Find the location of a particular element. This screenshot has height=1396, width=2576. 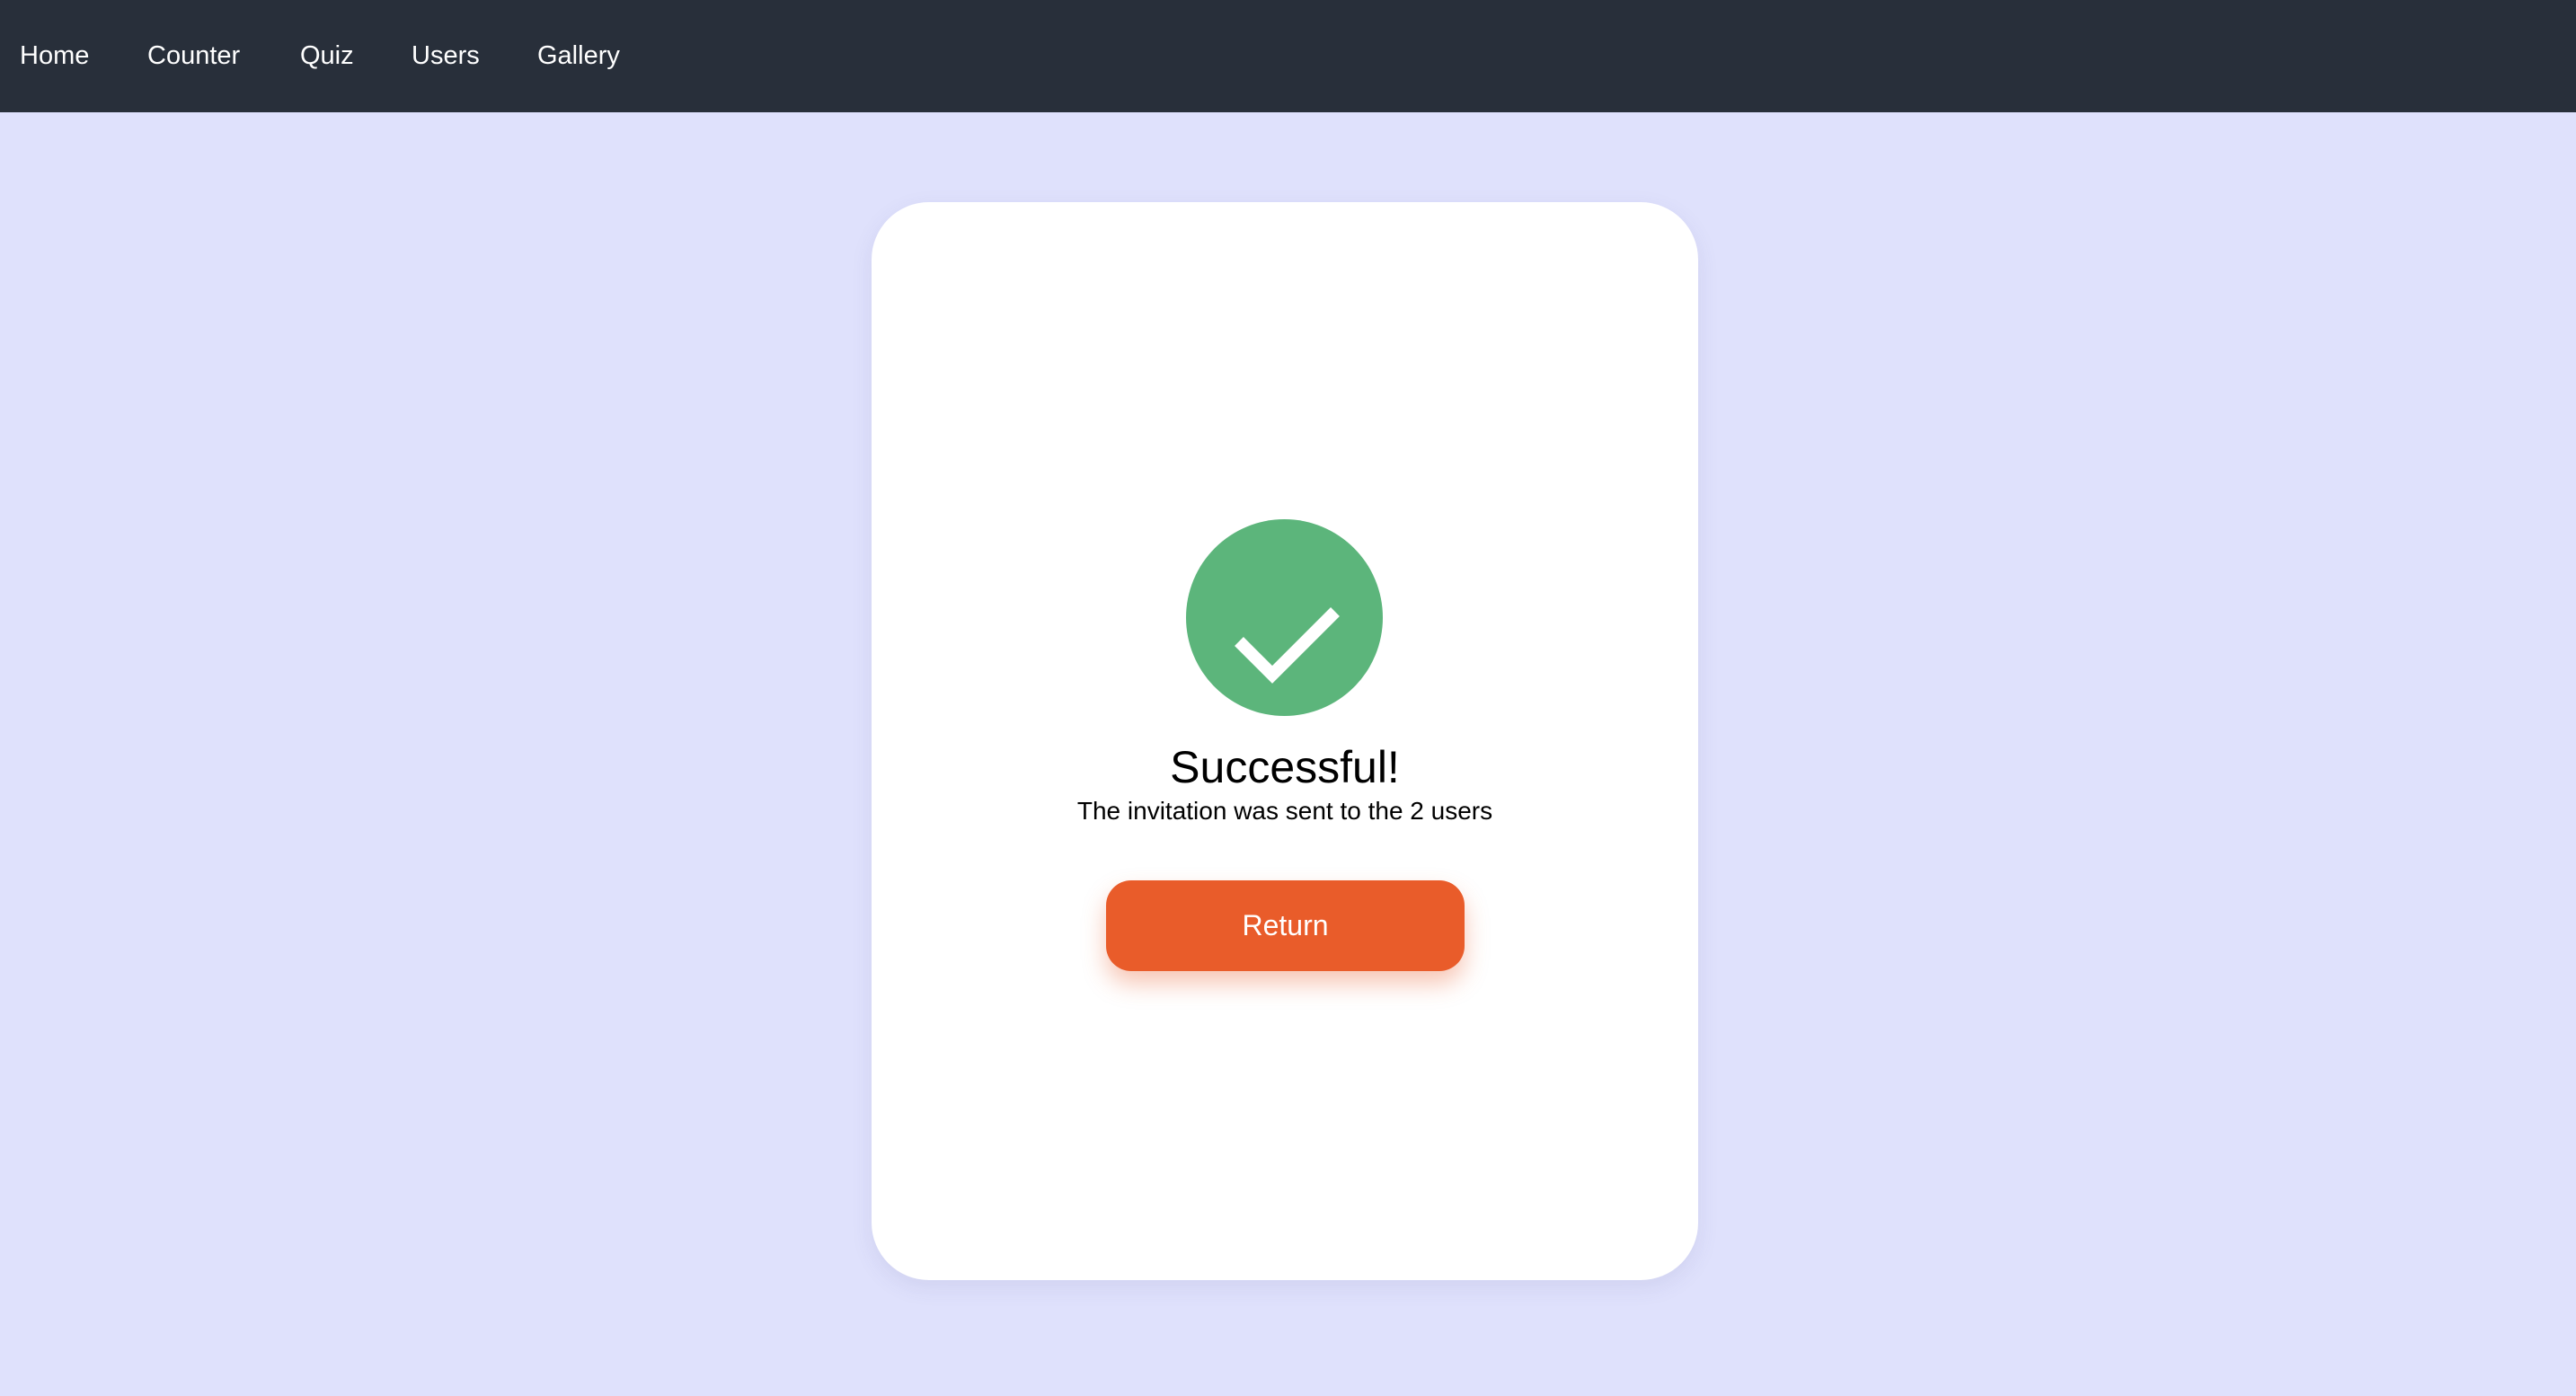

checkmark-icon is located at coordinates (1288, 646).